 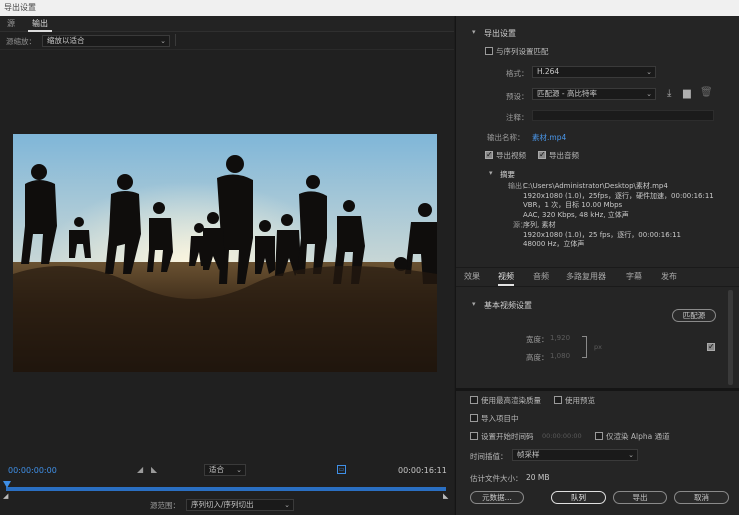 What do you see at coordinates (541, 276) in the screenshot?
I see `tab-audio: 音频` at bounding box center [541, 276].